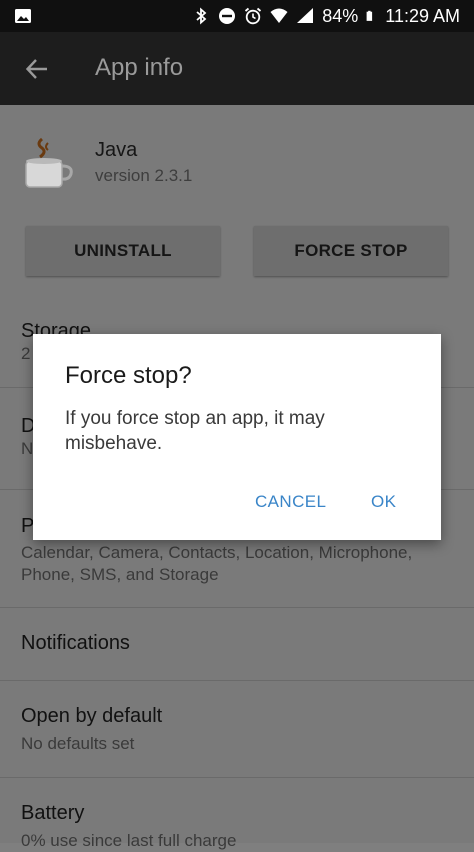  I want to click on bluetooth-icon, so click(201, 16).